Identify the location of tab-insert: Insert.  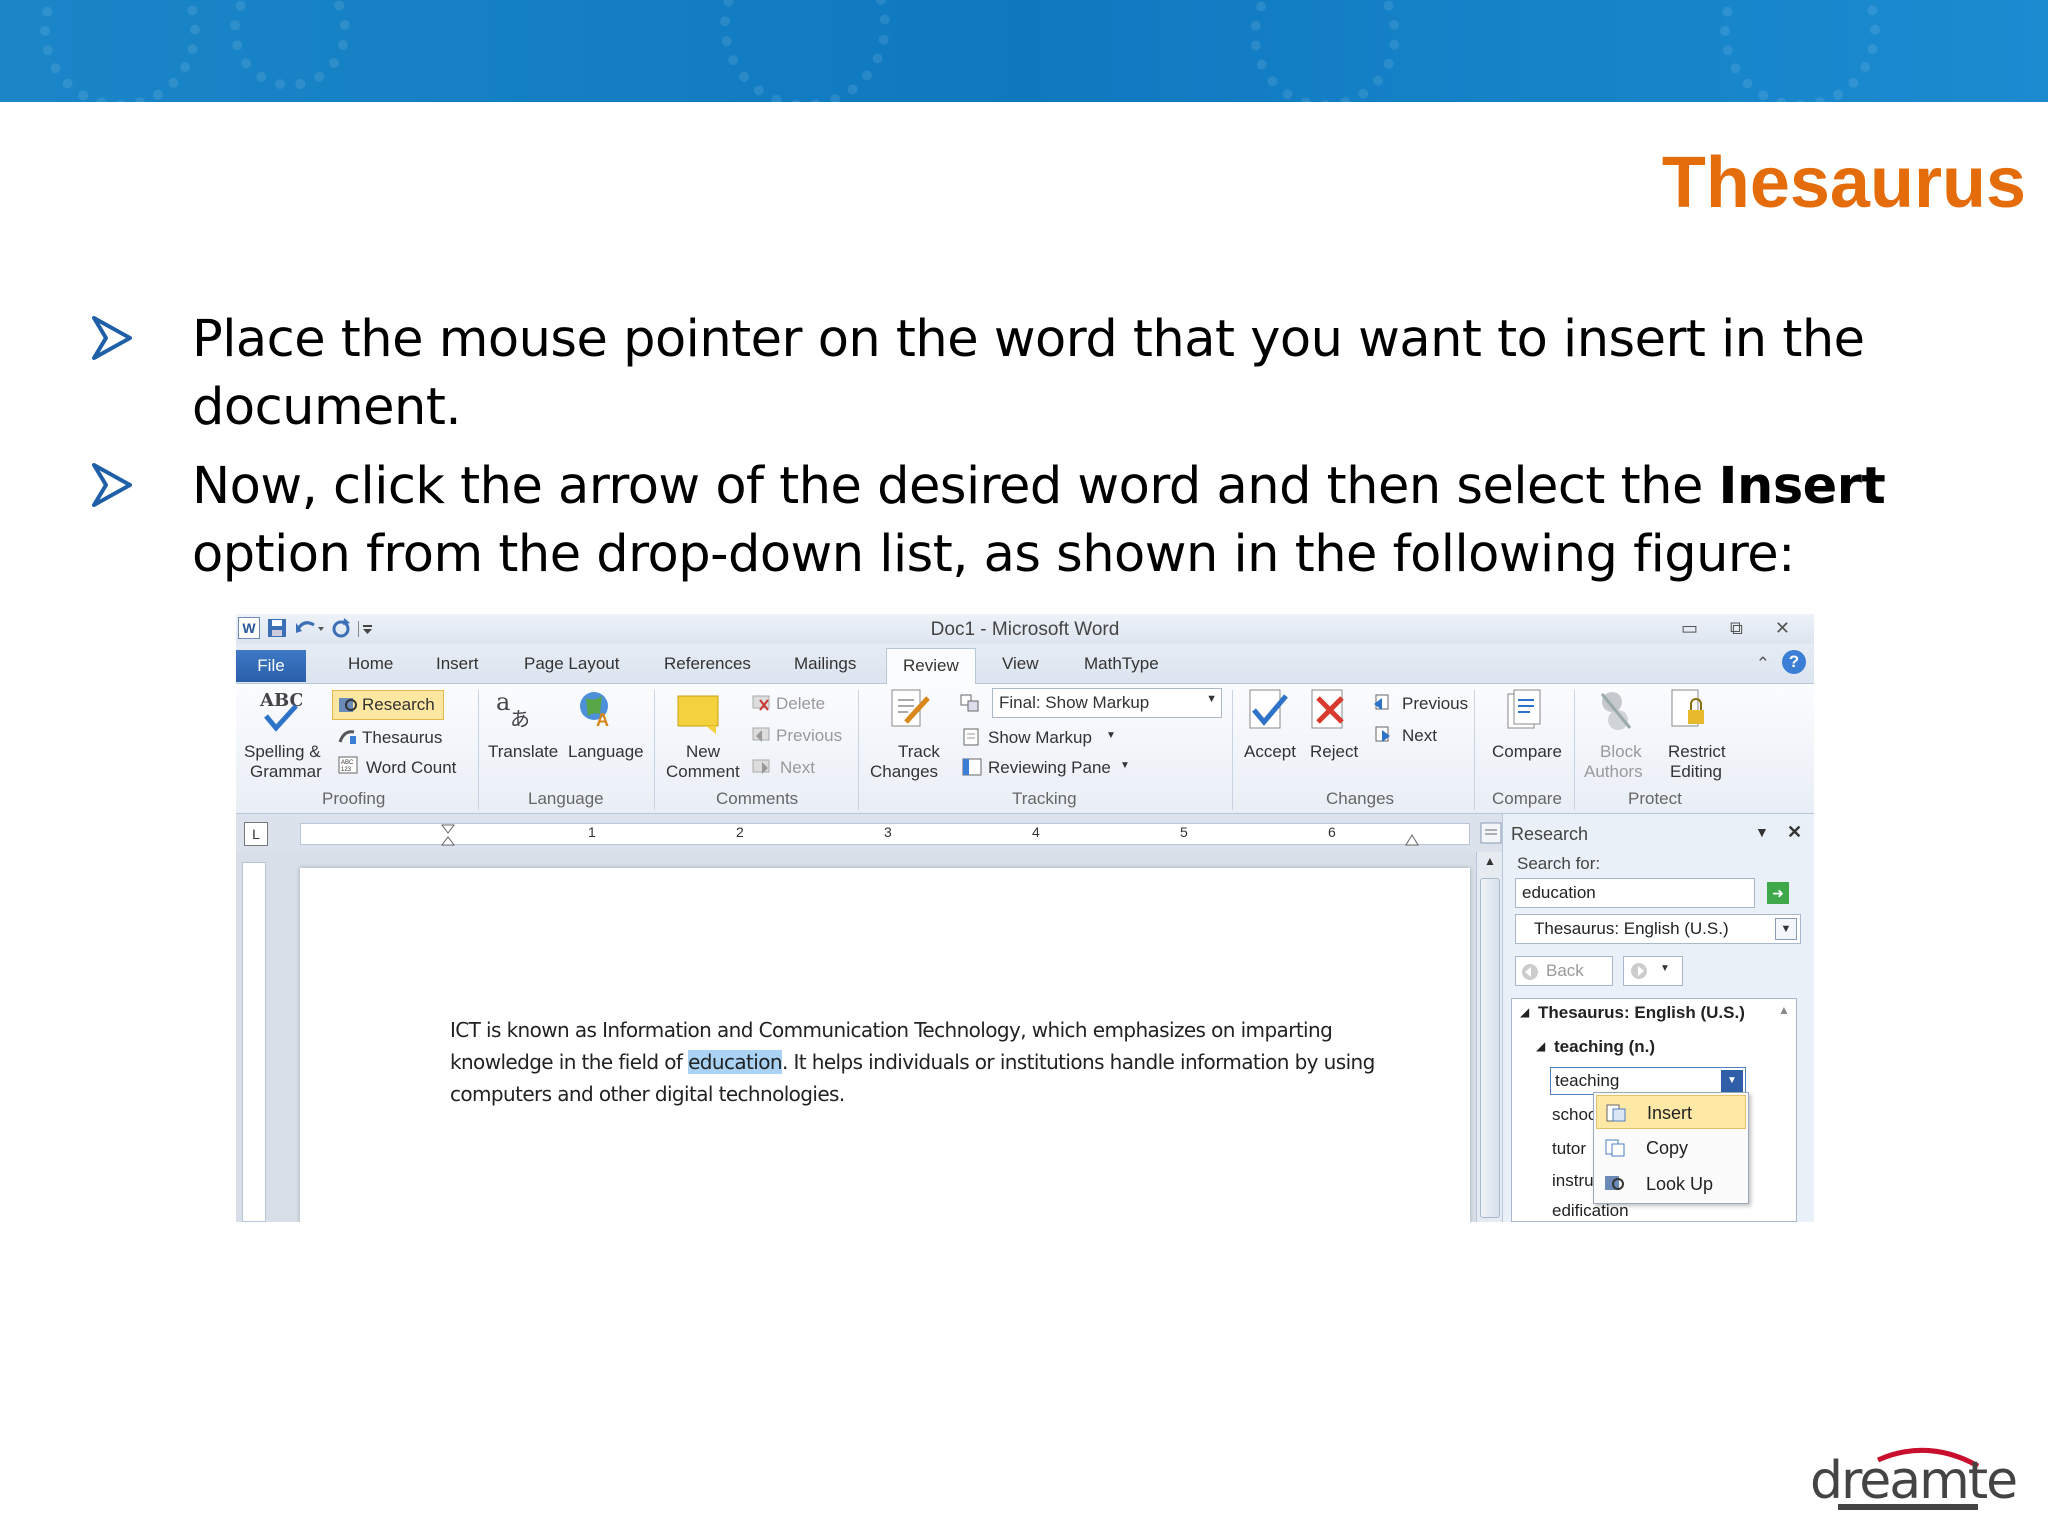
(457, 664).